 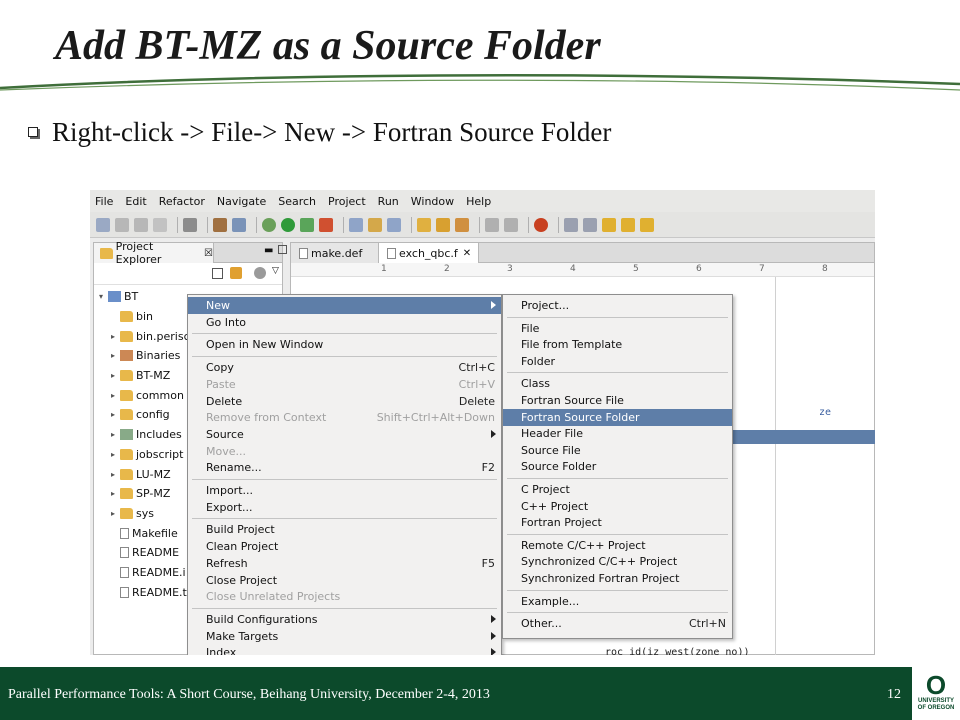 I want to click on tab-project-explorer: Project Explorer ☒, so click(x=154, y=253).